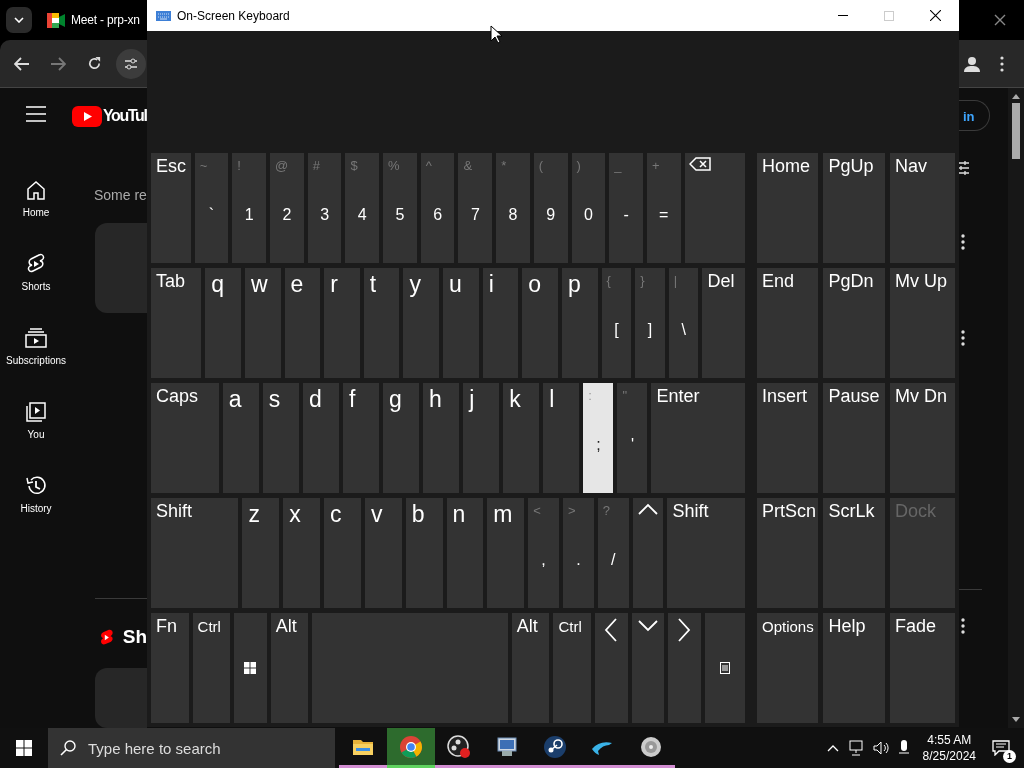 The image size is (1024, 768). Describe the element at coordinates (475, 208) in the screenshot. I see `key: & 7` at that location.